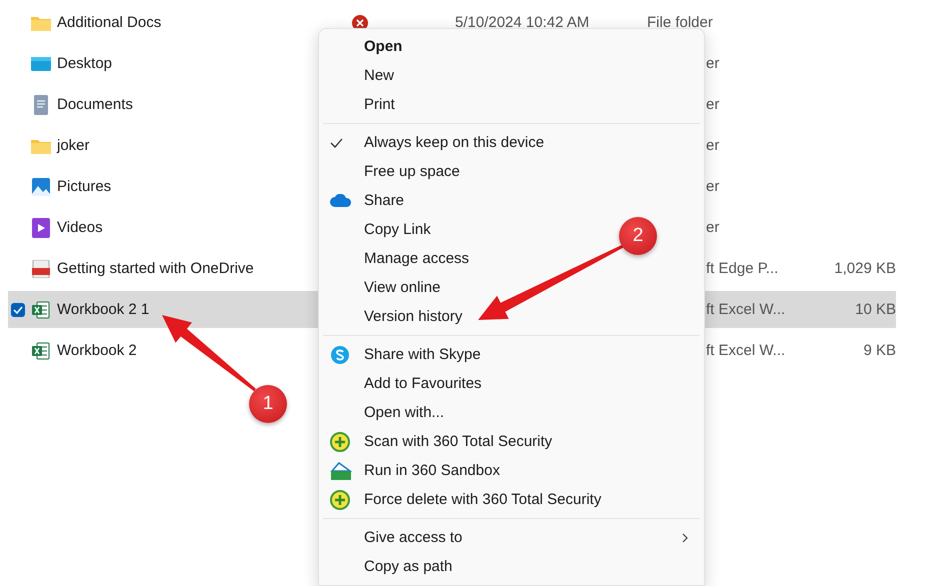  I want to click on file-name: Documents, so click(95, 104).